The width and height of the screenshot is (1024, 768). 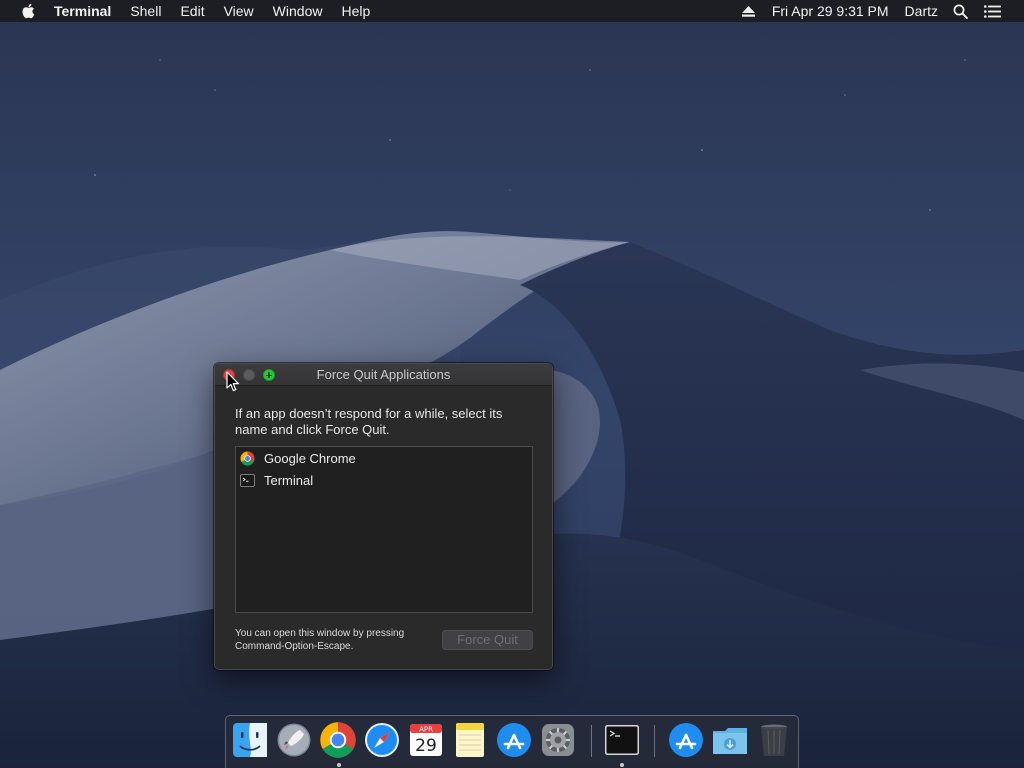 I want to click on force-quit-button: Force Quit, so click(x=487, y=640).